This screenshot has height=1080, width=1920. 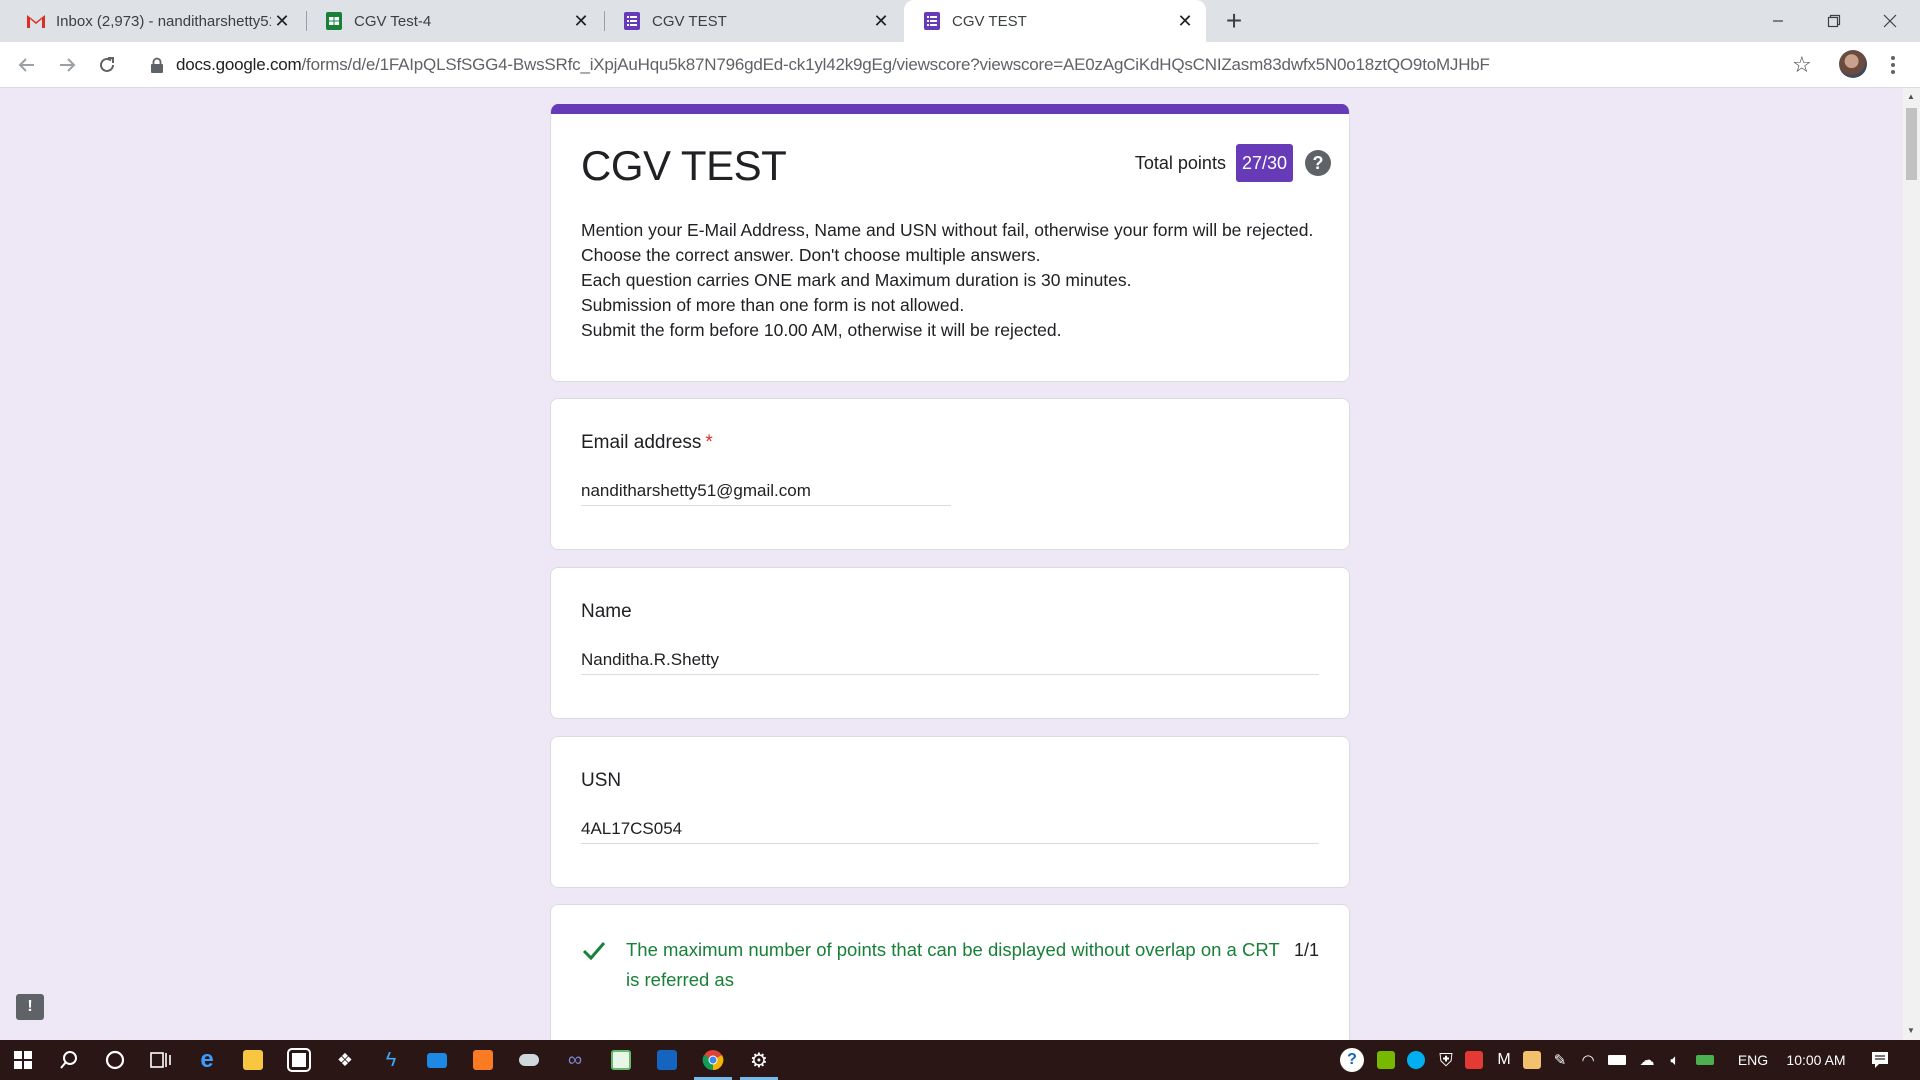 What do you see at coordinates (960, 1060) in the screenshot?
I see `windows-taskbar: e ❖ ϟ ∞ ⚙ ? ⛨ M ✎ ◠ ☁ 🔈︎ ENG 10:00 AM` at bounding box center [960, 1060].